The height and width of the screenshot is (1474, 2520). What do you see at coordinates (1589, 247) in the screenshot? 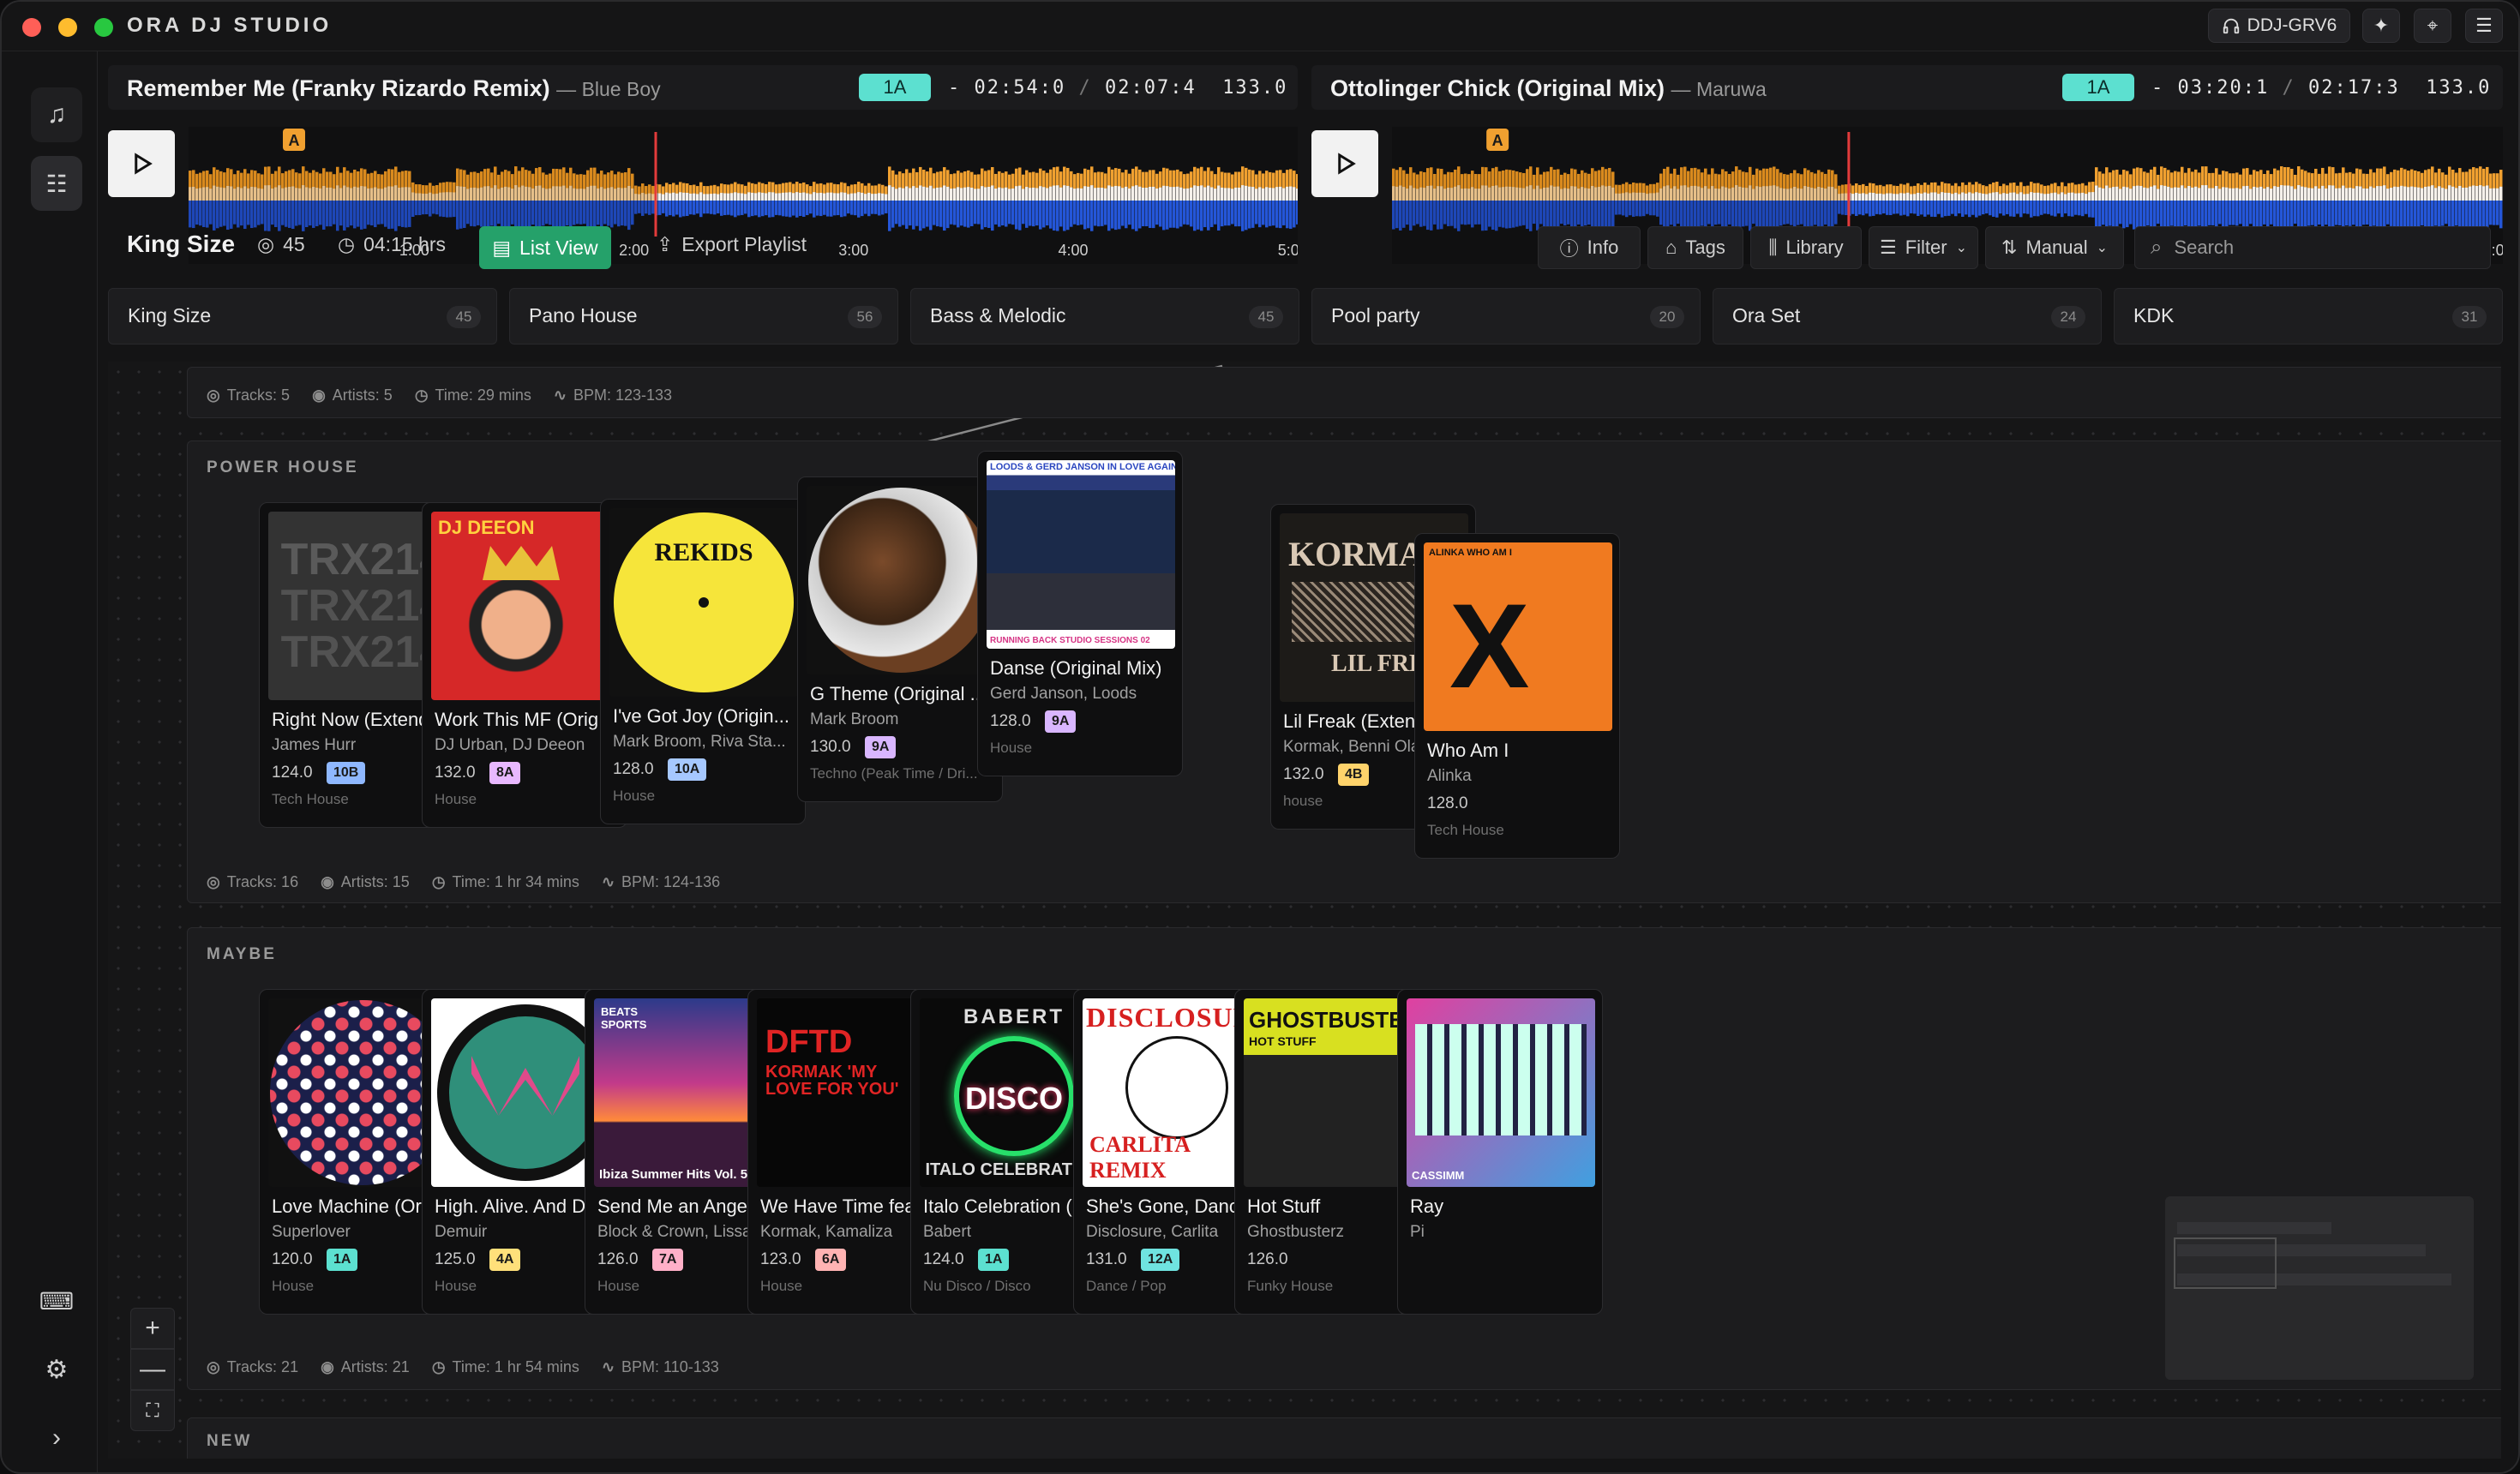
I see `info-button: ⓘ Info` at bounding box center [1589, 247].